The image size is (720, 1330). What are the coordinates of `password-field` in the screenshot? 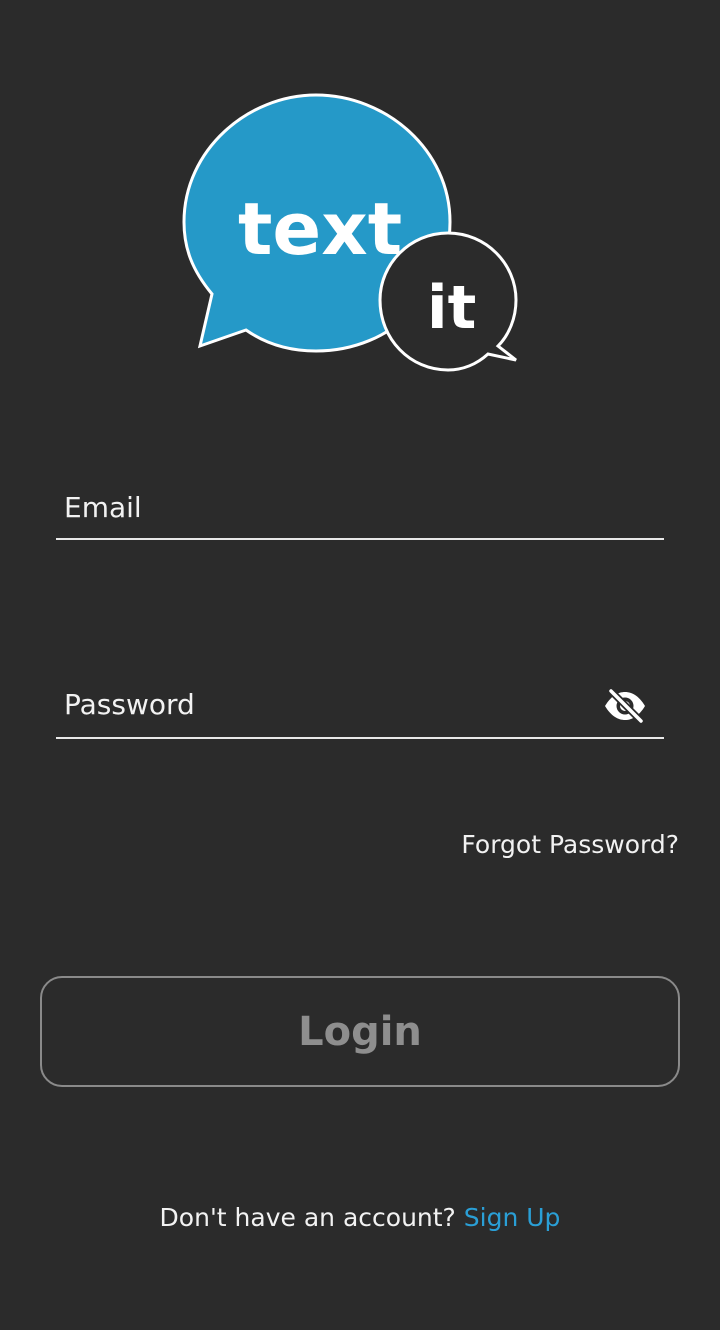 It's located at (360, 710).